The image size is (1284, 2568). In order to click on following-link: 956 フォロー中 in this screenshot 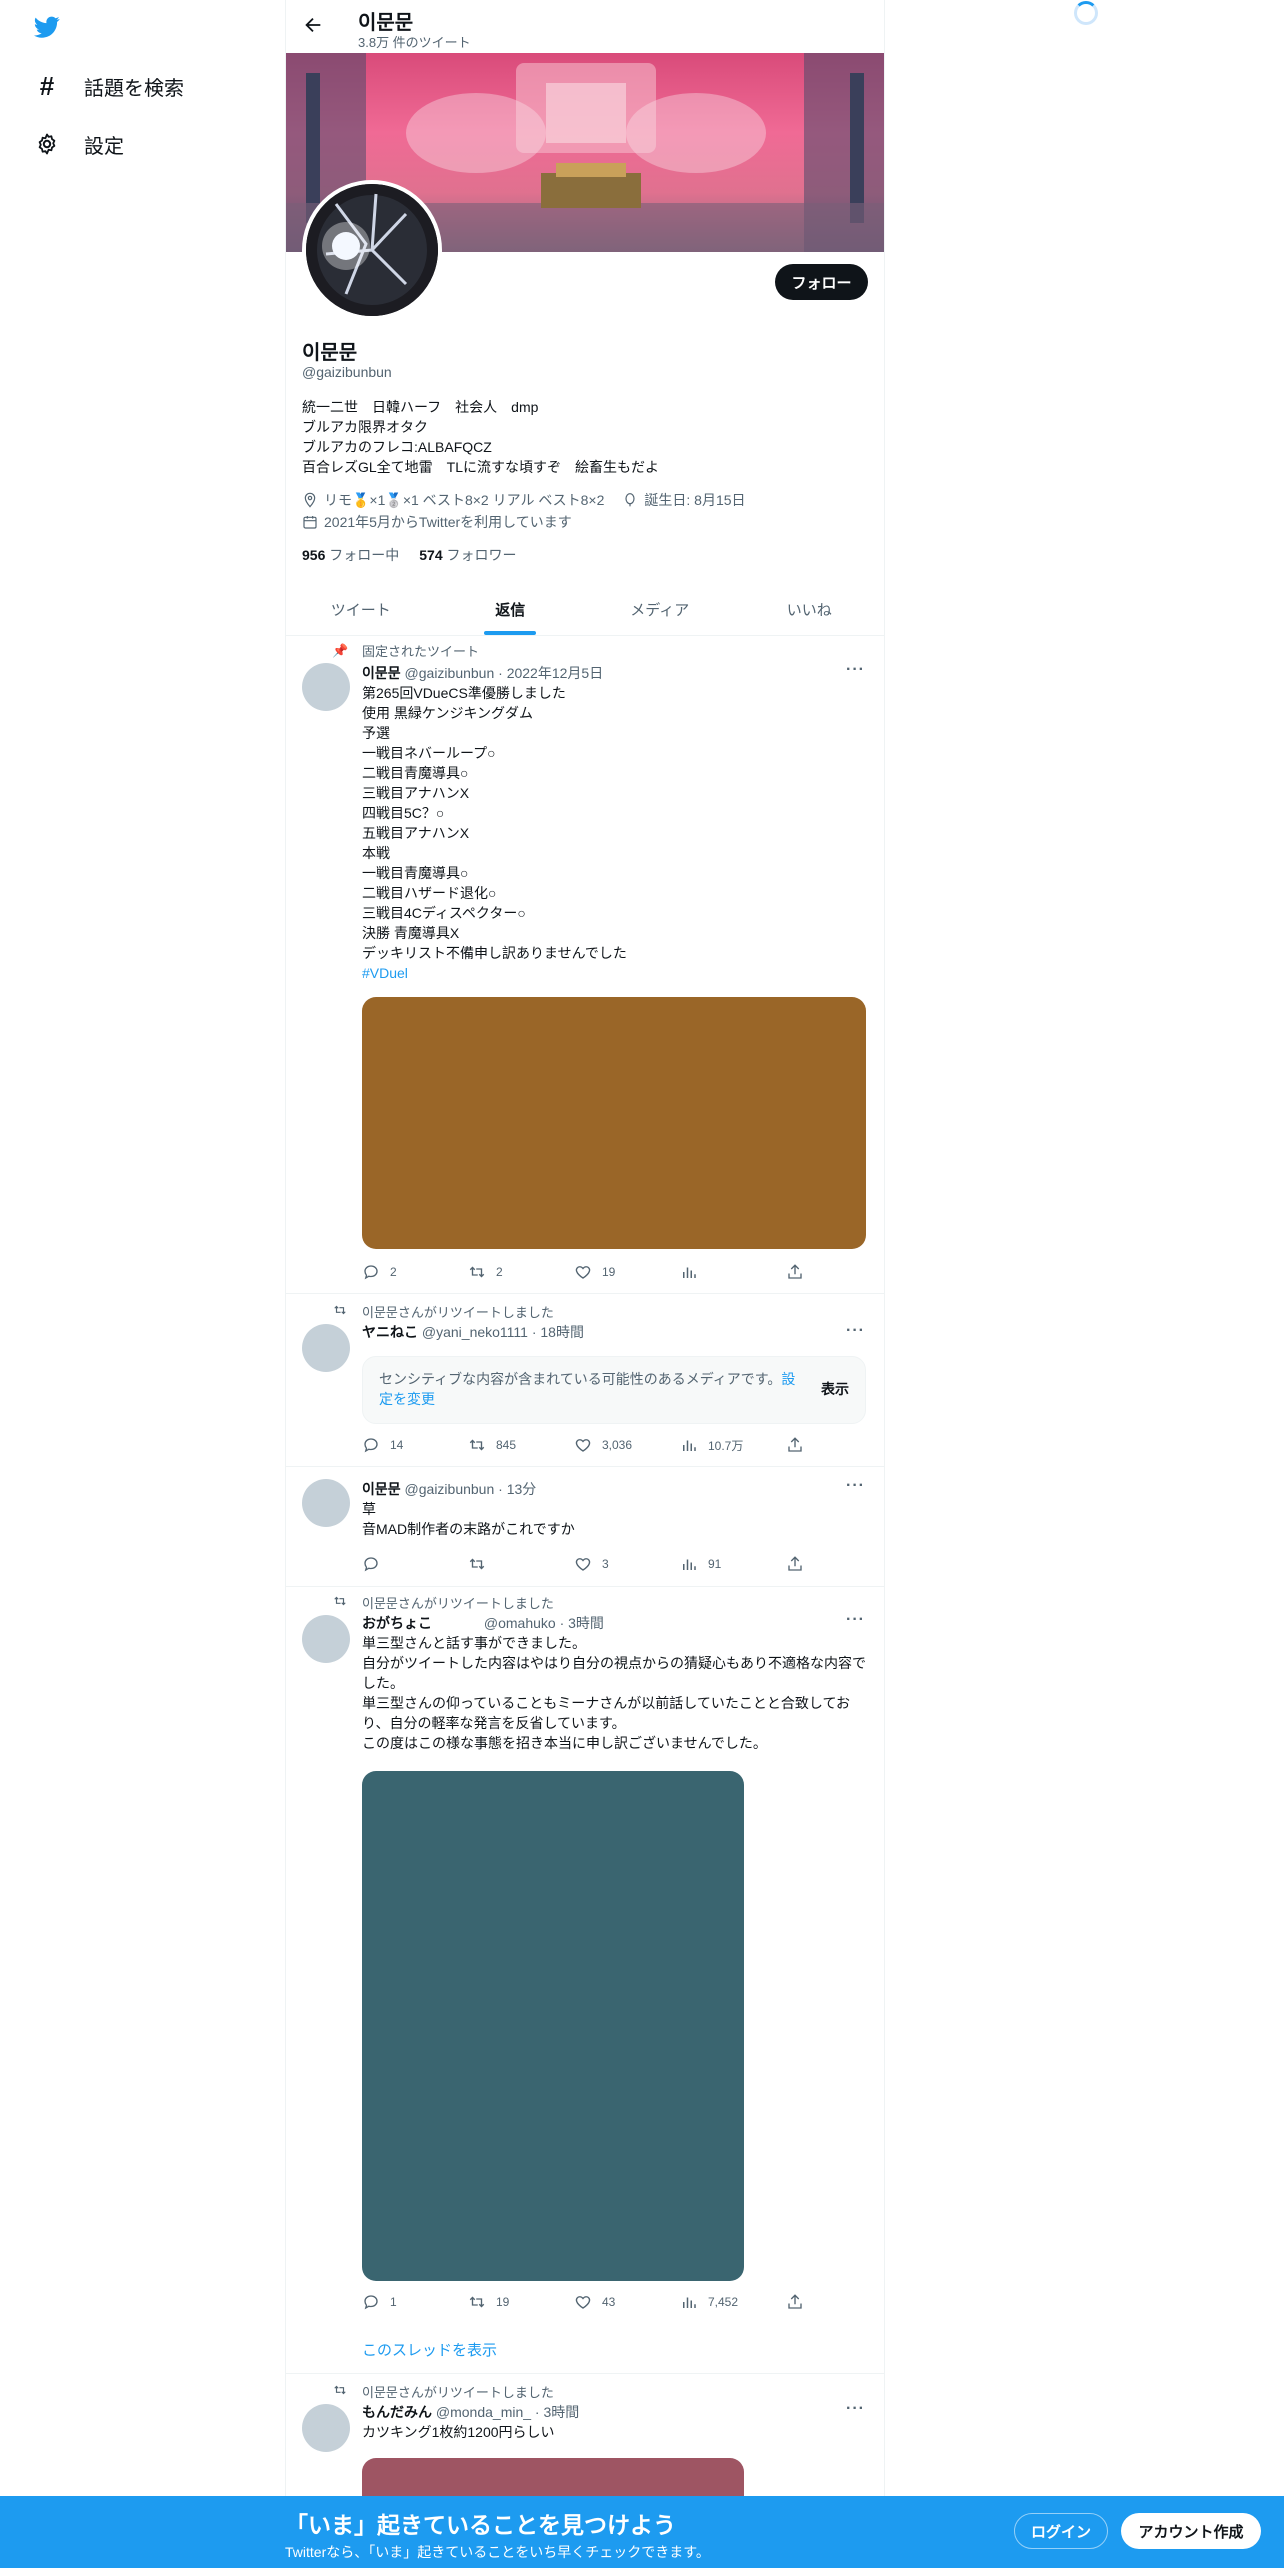, I will do `click(350, 555)`.